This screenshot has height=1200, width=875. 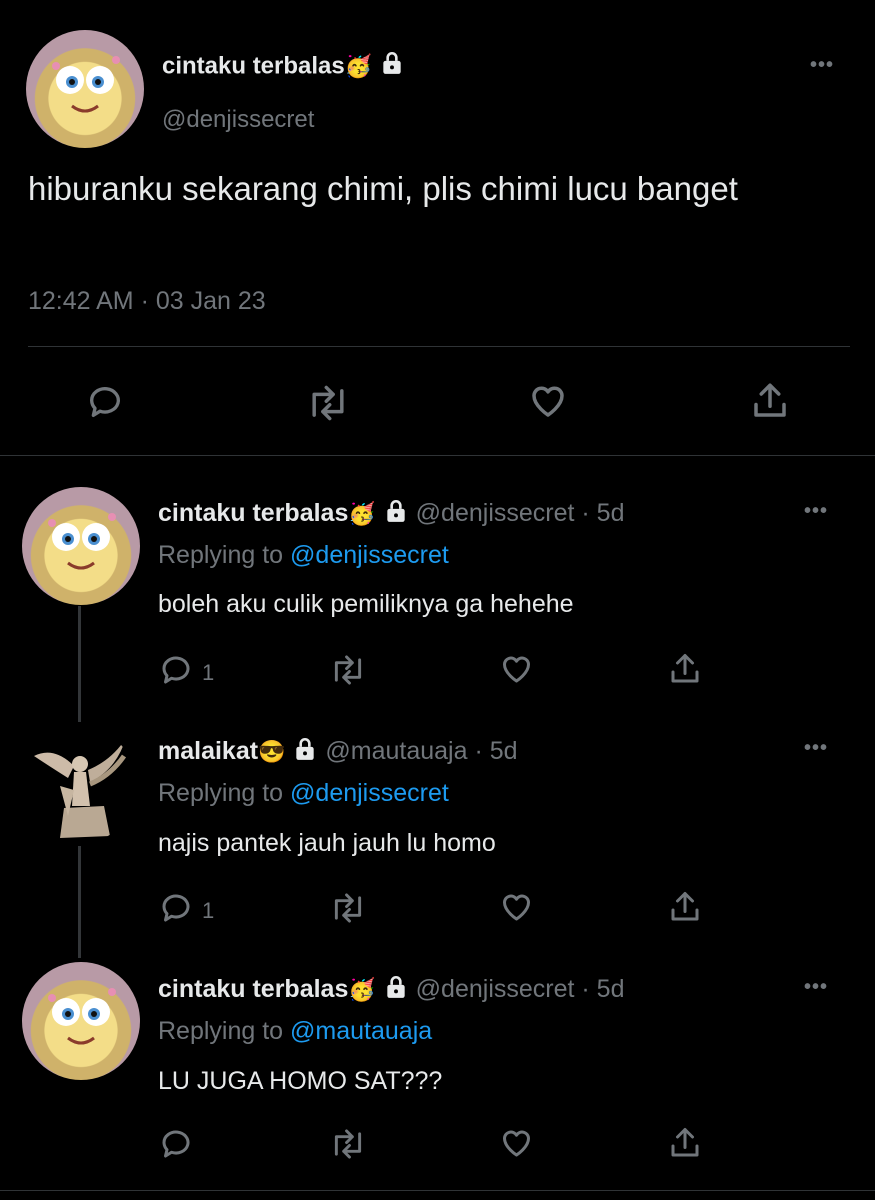 What do you see at coordinates (396, 751) in the screenshot?
I see `reply-handle: @mautauaja` at bounding box center [396, 751].